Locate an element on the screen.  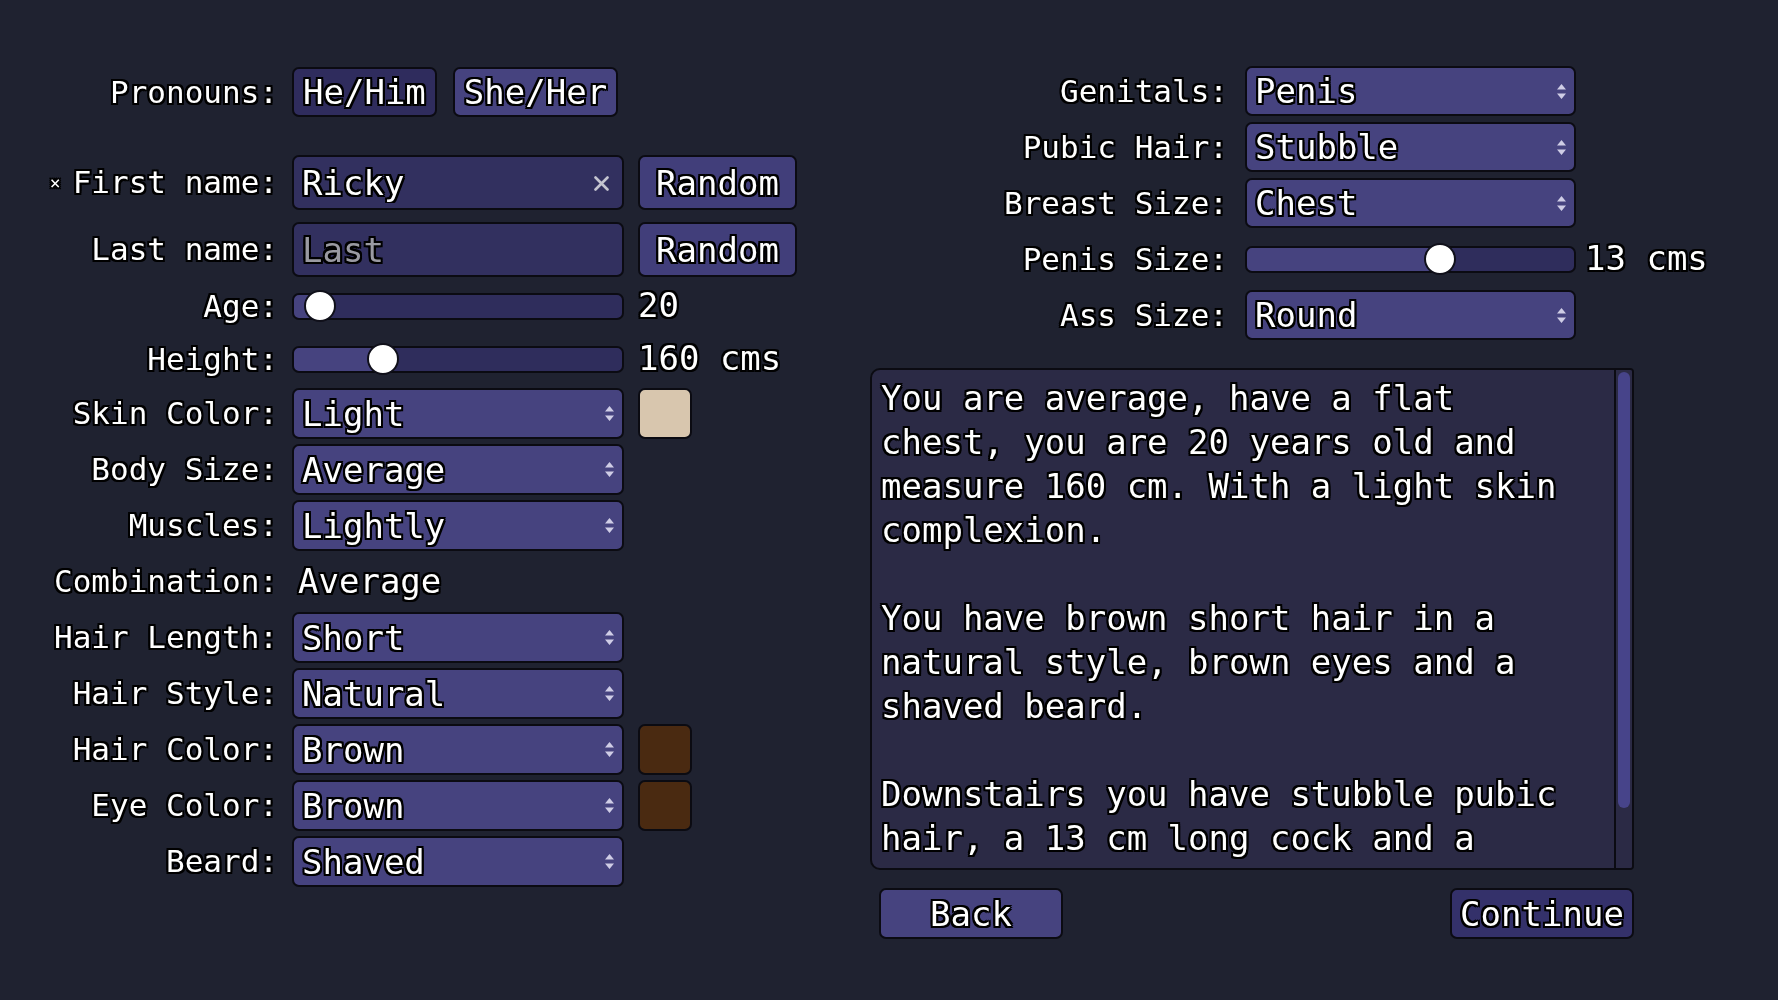
dropdown: Penis is located at coordinates (1410, 91).